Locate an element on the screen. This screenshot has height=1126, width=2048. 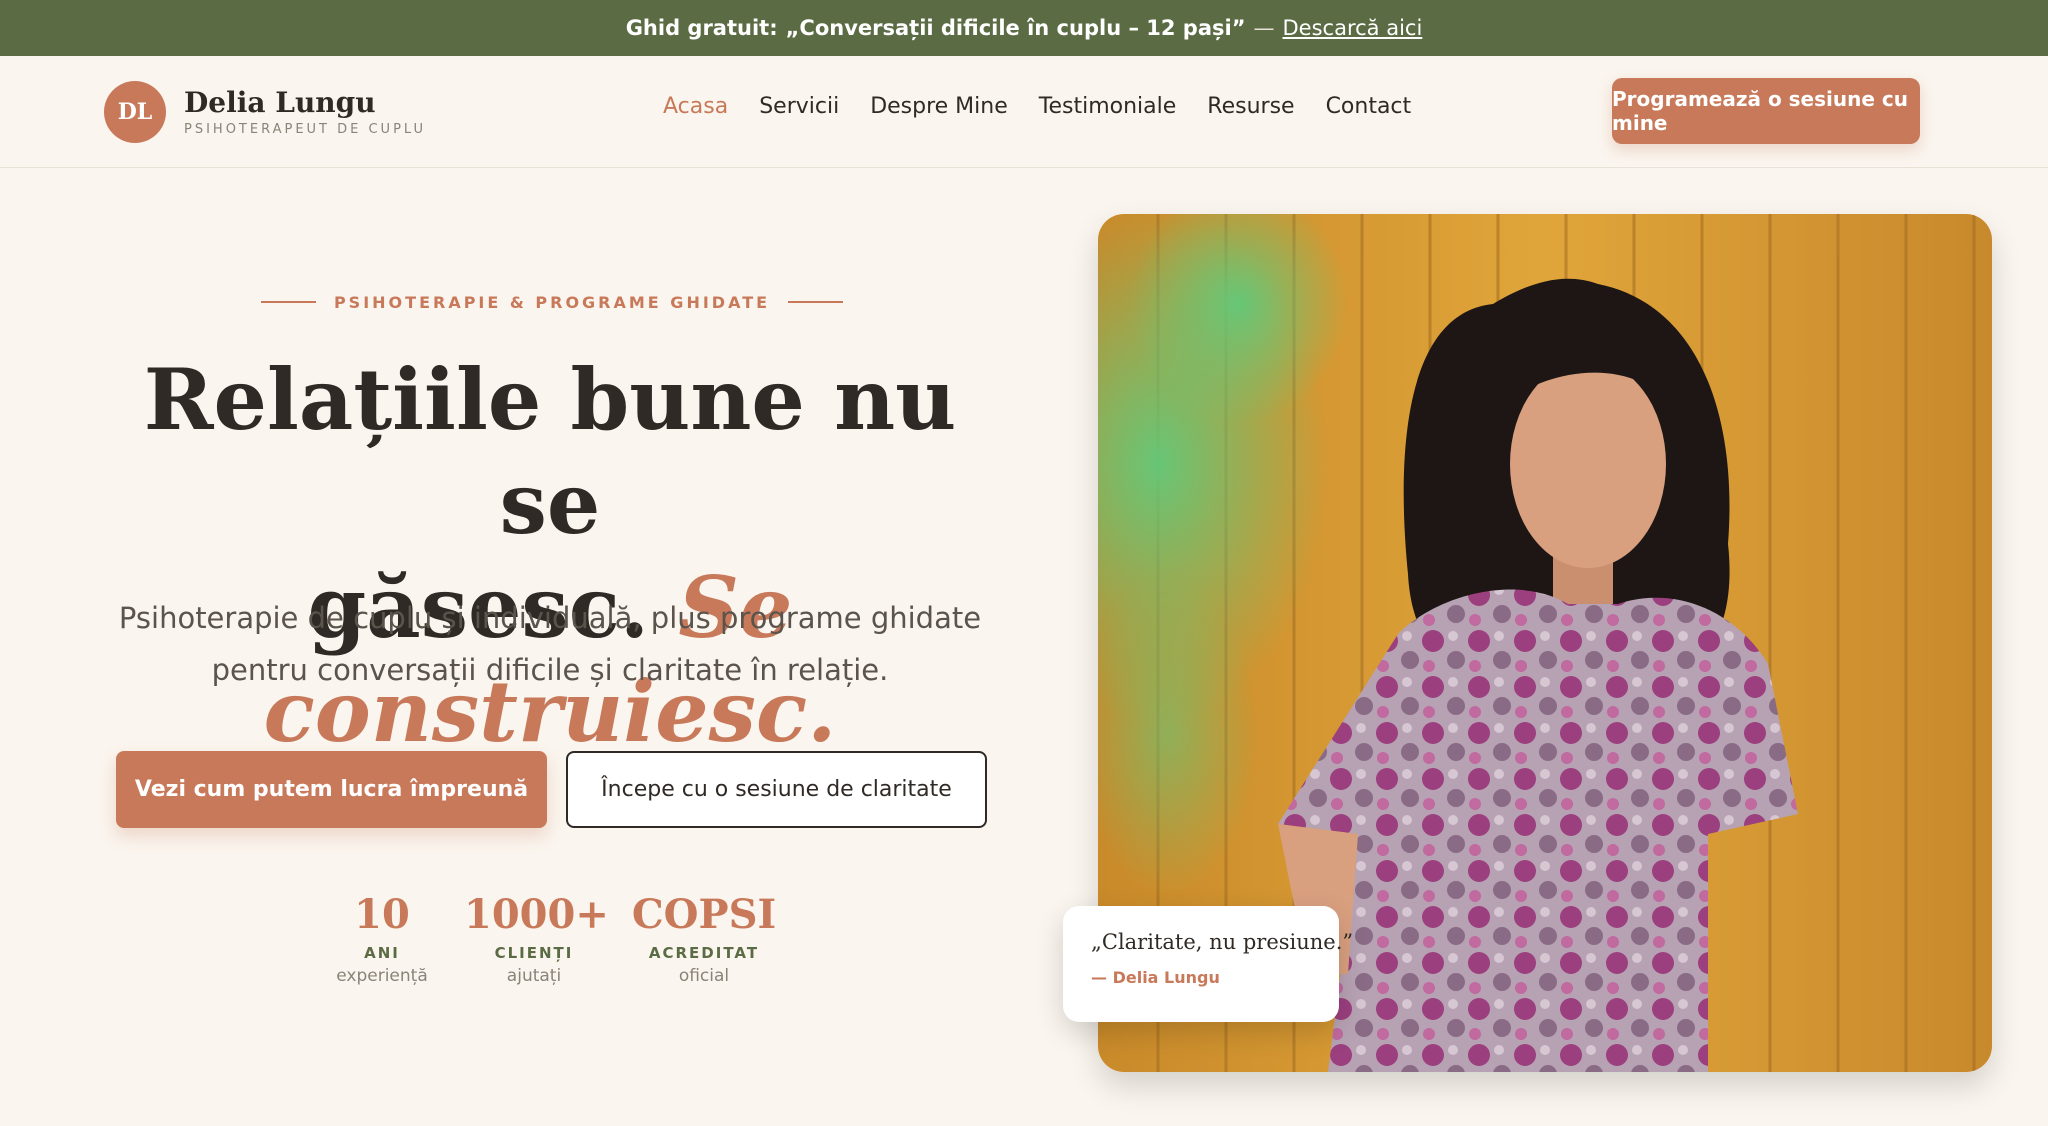
quote-card: „Claritate, nu presiune.” — Delia Lungu is located at coordinates (1208, 964).